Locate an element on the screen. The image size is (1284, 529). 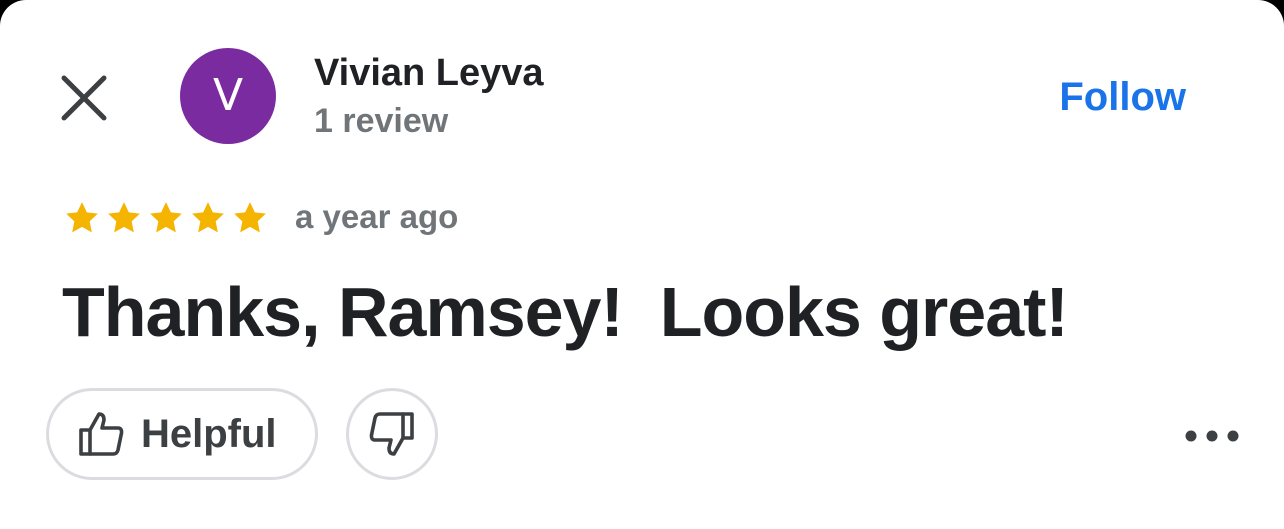
close-icon is located at coordinates (84, 98).